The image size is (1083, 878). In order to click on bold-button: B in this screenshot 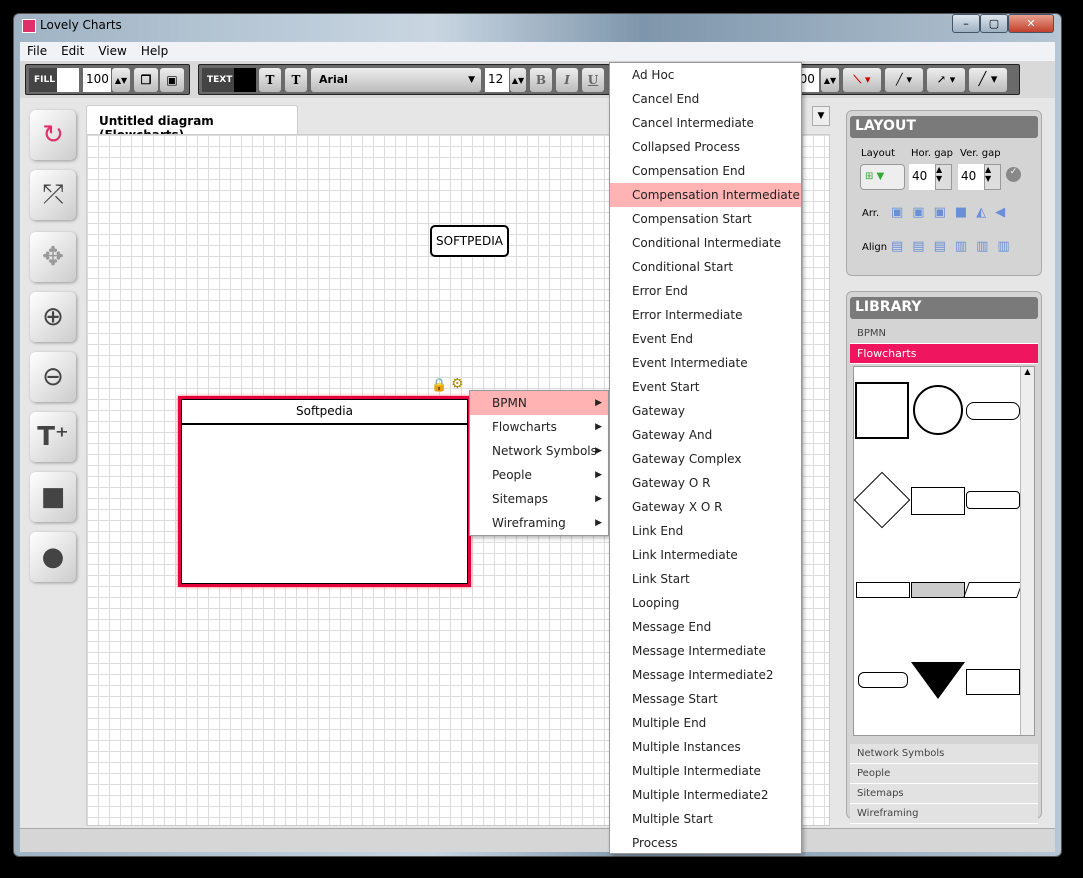, I will do `click(541, 80)`.